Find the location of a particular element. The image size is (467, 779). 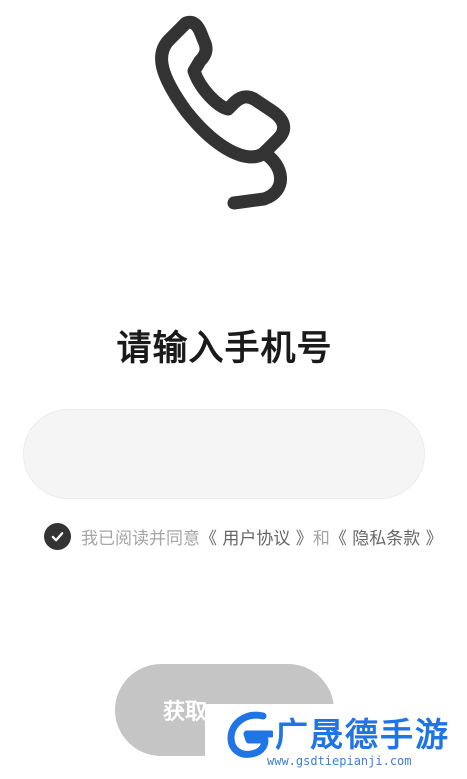

watermark-name: 广晟德手游 is located at coordinates (362, 734).